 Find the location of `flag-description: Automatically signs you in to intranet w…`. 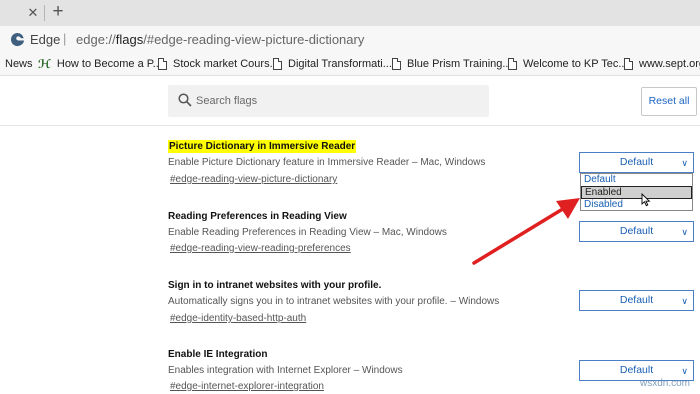

flag-description: Automatically signs you in to intranet w… is located at coordinates (334, 301).